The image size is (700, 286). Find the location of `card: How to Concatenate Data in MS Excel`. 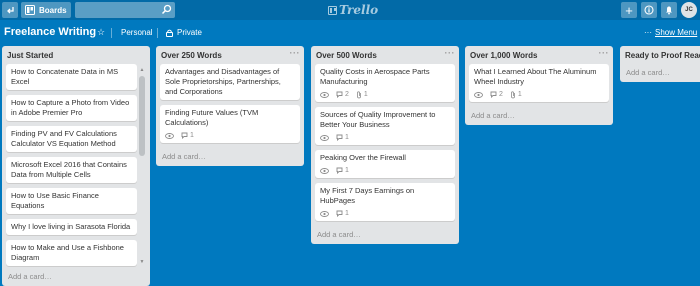

card: How to Concatenate Data in MS Excel is located at coordinates (71, 77).